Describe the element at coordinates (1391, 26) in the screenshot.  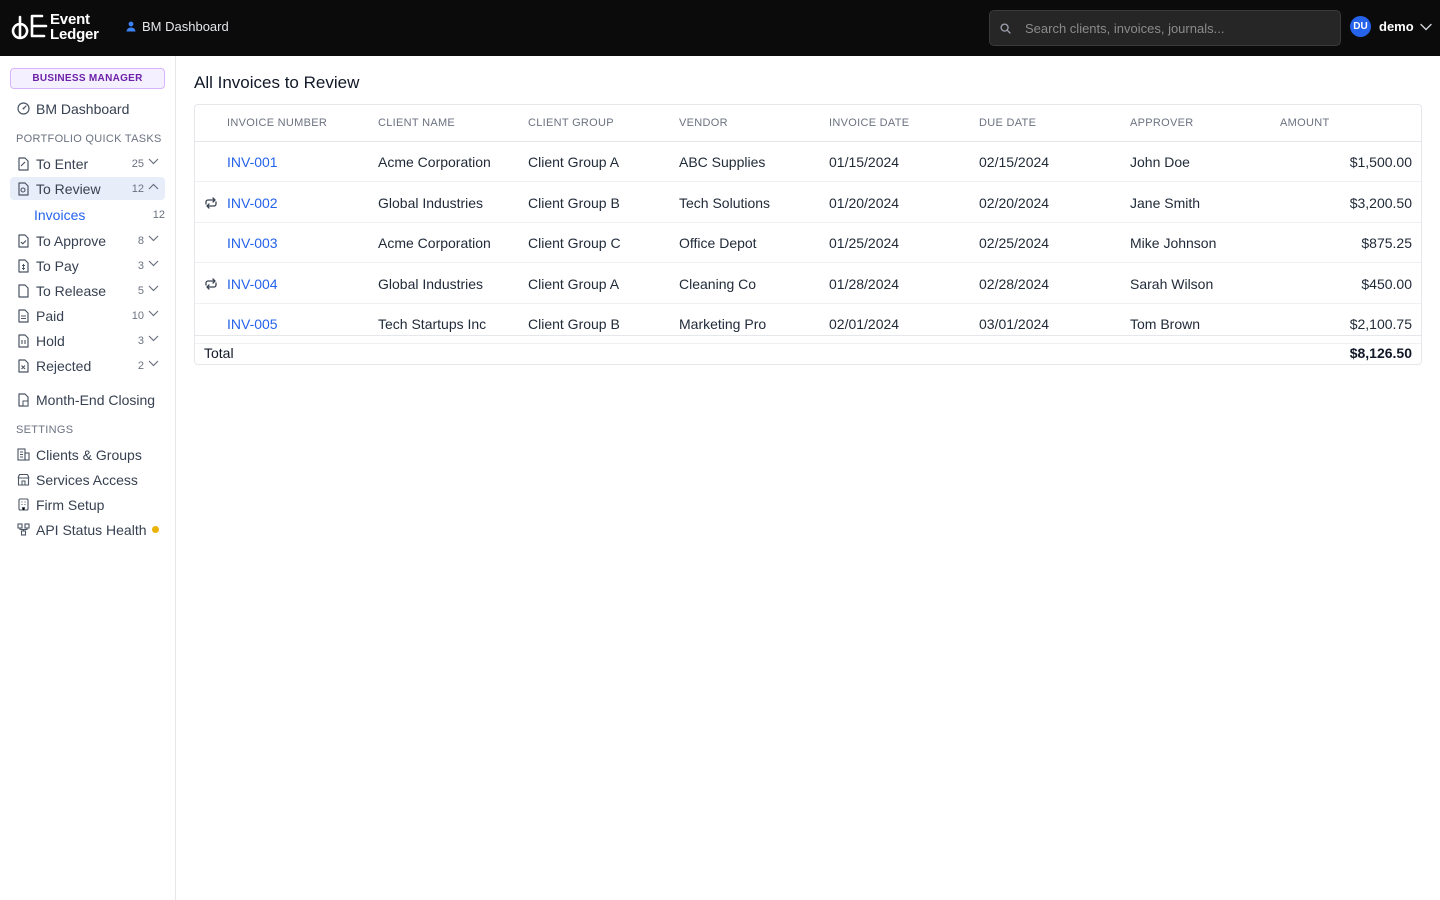
I see `user-menu: DU demo` at that location.